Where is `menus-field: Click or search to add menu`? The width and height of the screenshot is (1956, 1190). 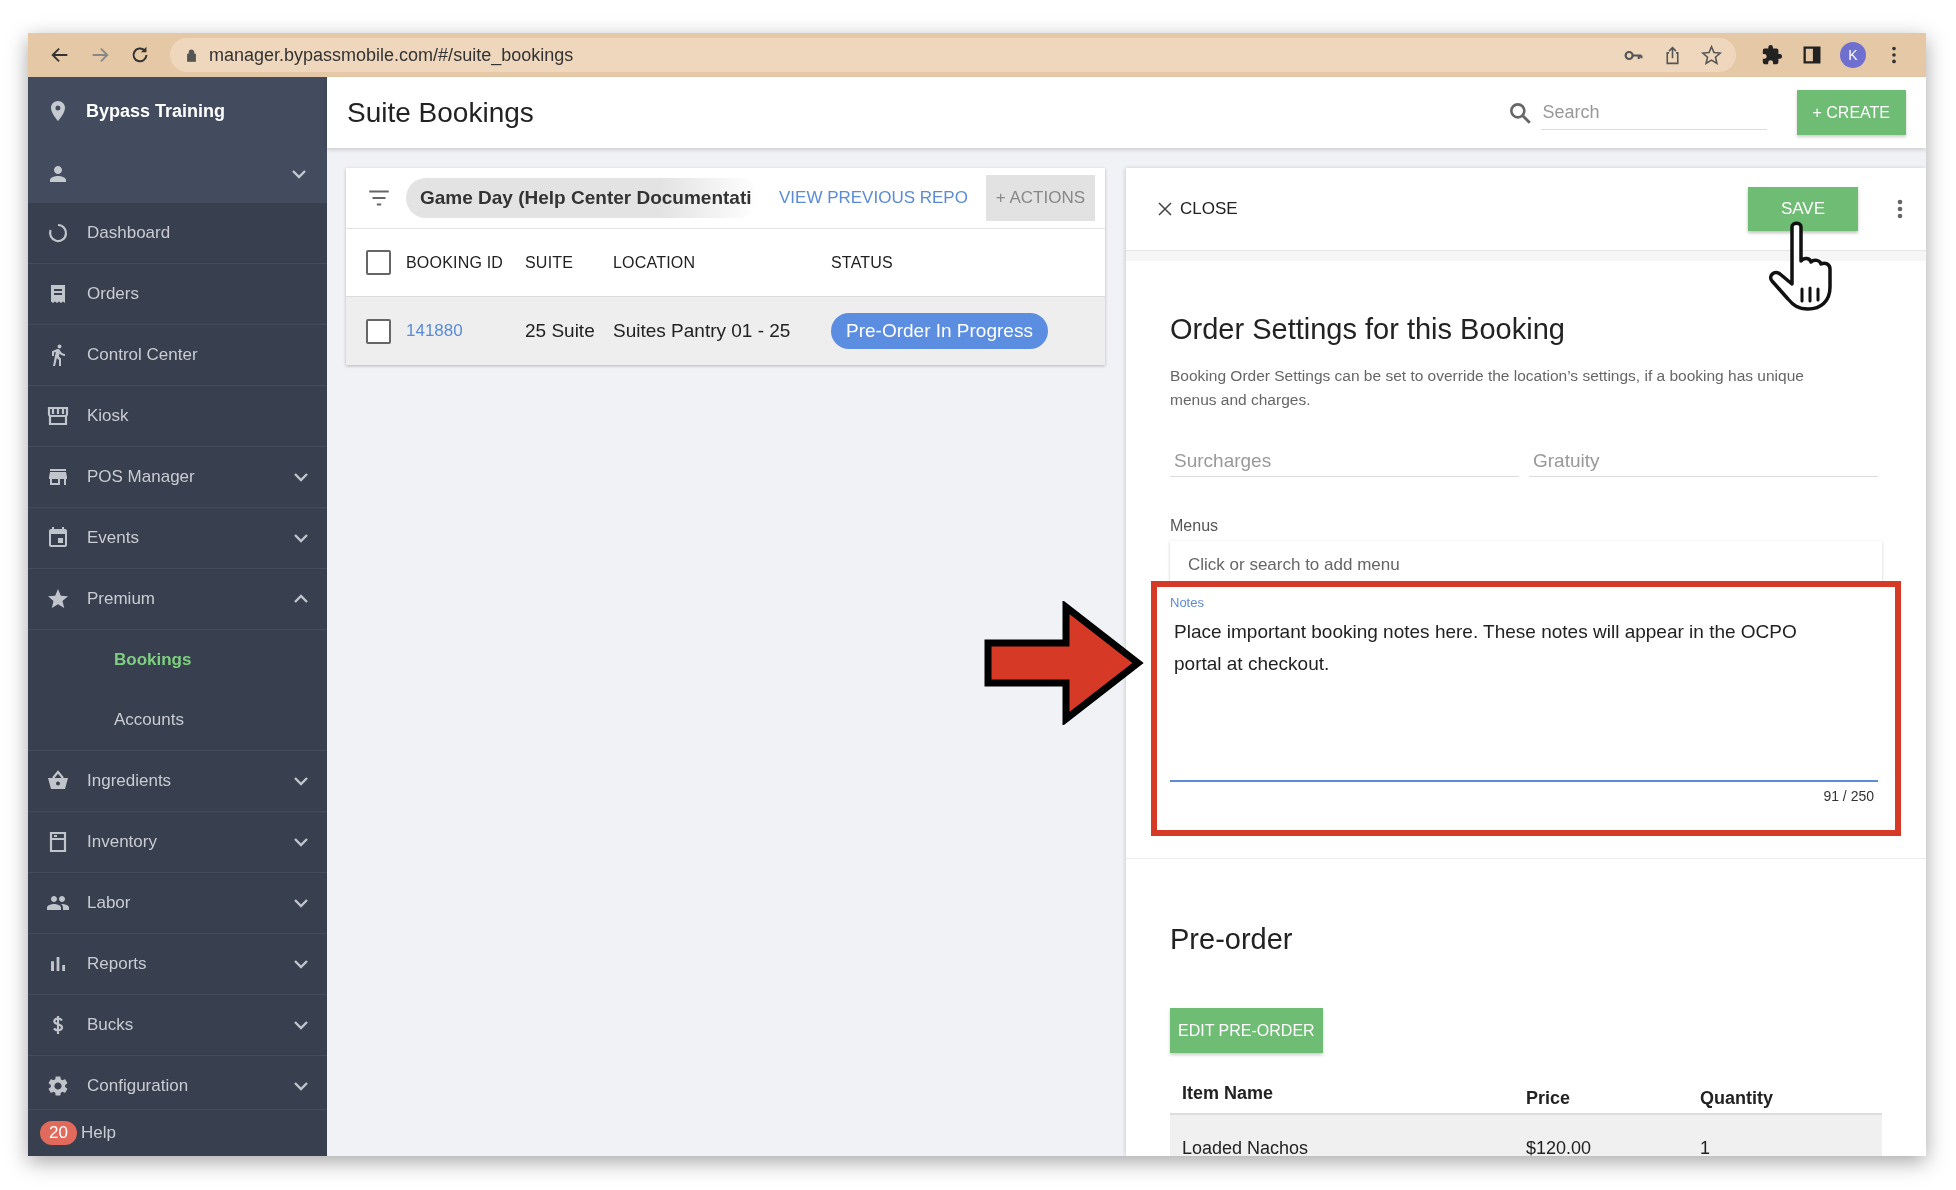 menus-field: Click or search to add menu is located at coordinates (1526, 562).